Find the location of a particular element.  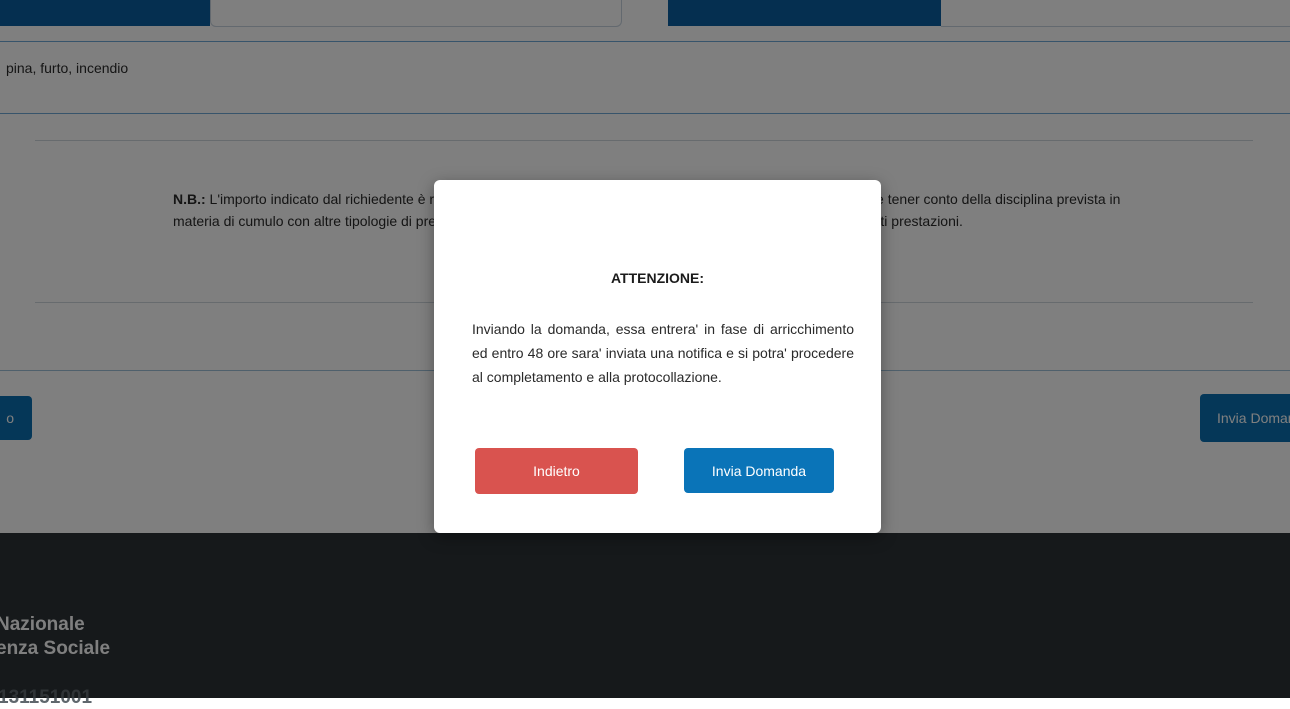

dialog-back-button: Indietro is located at coordinates (556, 471).